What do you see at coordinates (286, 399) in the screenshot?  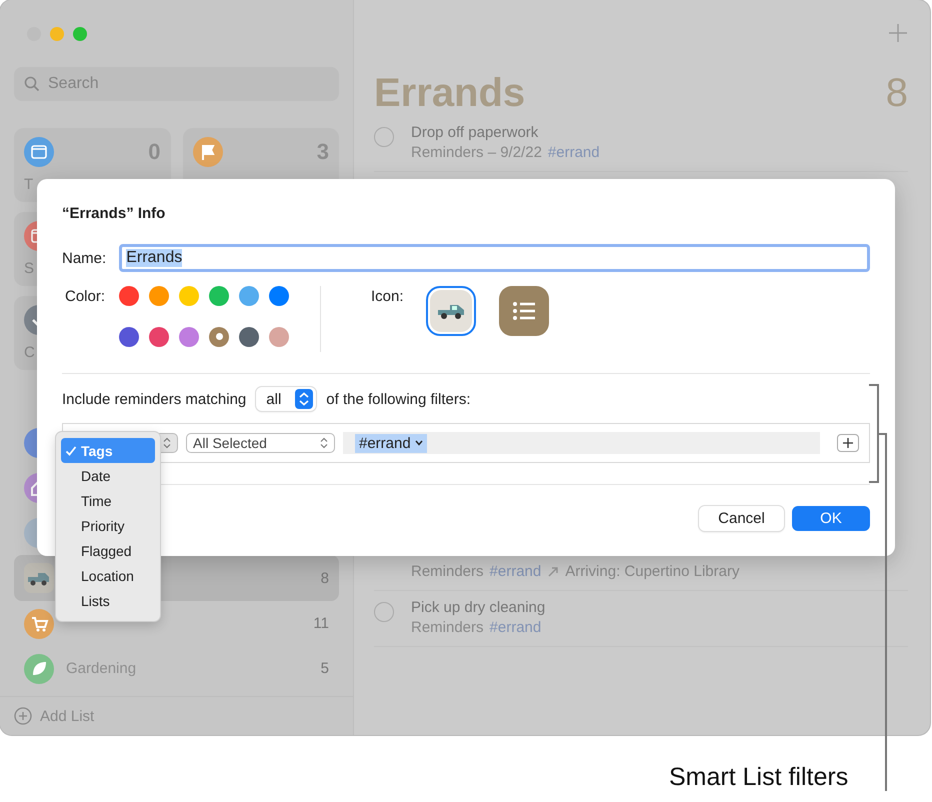 I see `match-popup: all` at bounding box center [286, 399].